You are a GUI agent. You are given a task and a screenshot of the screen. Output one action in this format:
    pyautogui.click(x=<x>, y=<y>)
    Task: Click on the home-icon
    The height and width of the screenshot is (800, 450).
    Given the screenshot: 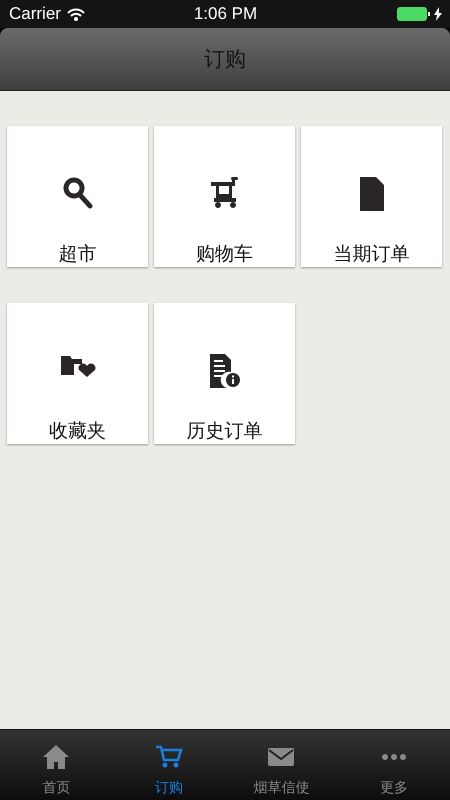 What is the action you would take?
    pyautogui.click(x=56, y=757)
    